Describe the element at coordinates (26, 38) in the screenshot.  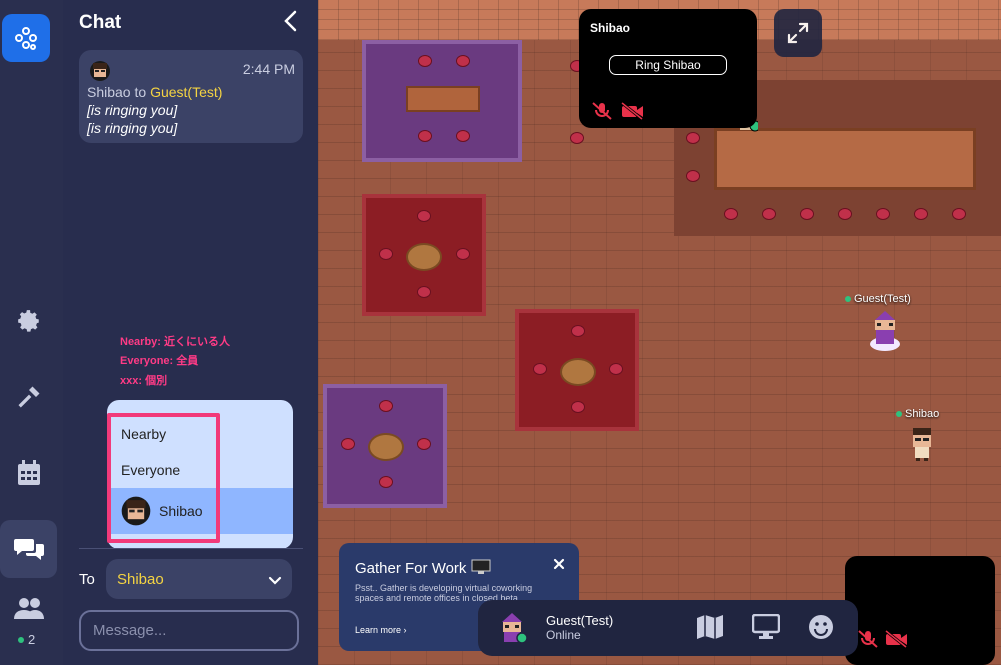
I see `gather-logo-icon` at that location.